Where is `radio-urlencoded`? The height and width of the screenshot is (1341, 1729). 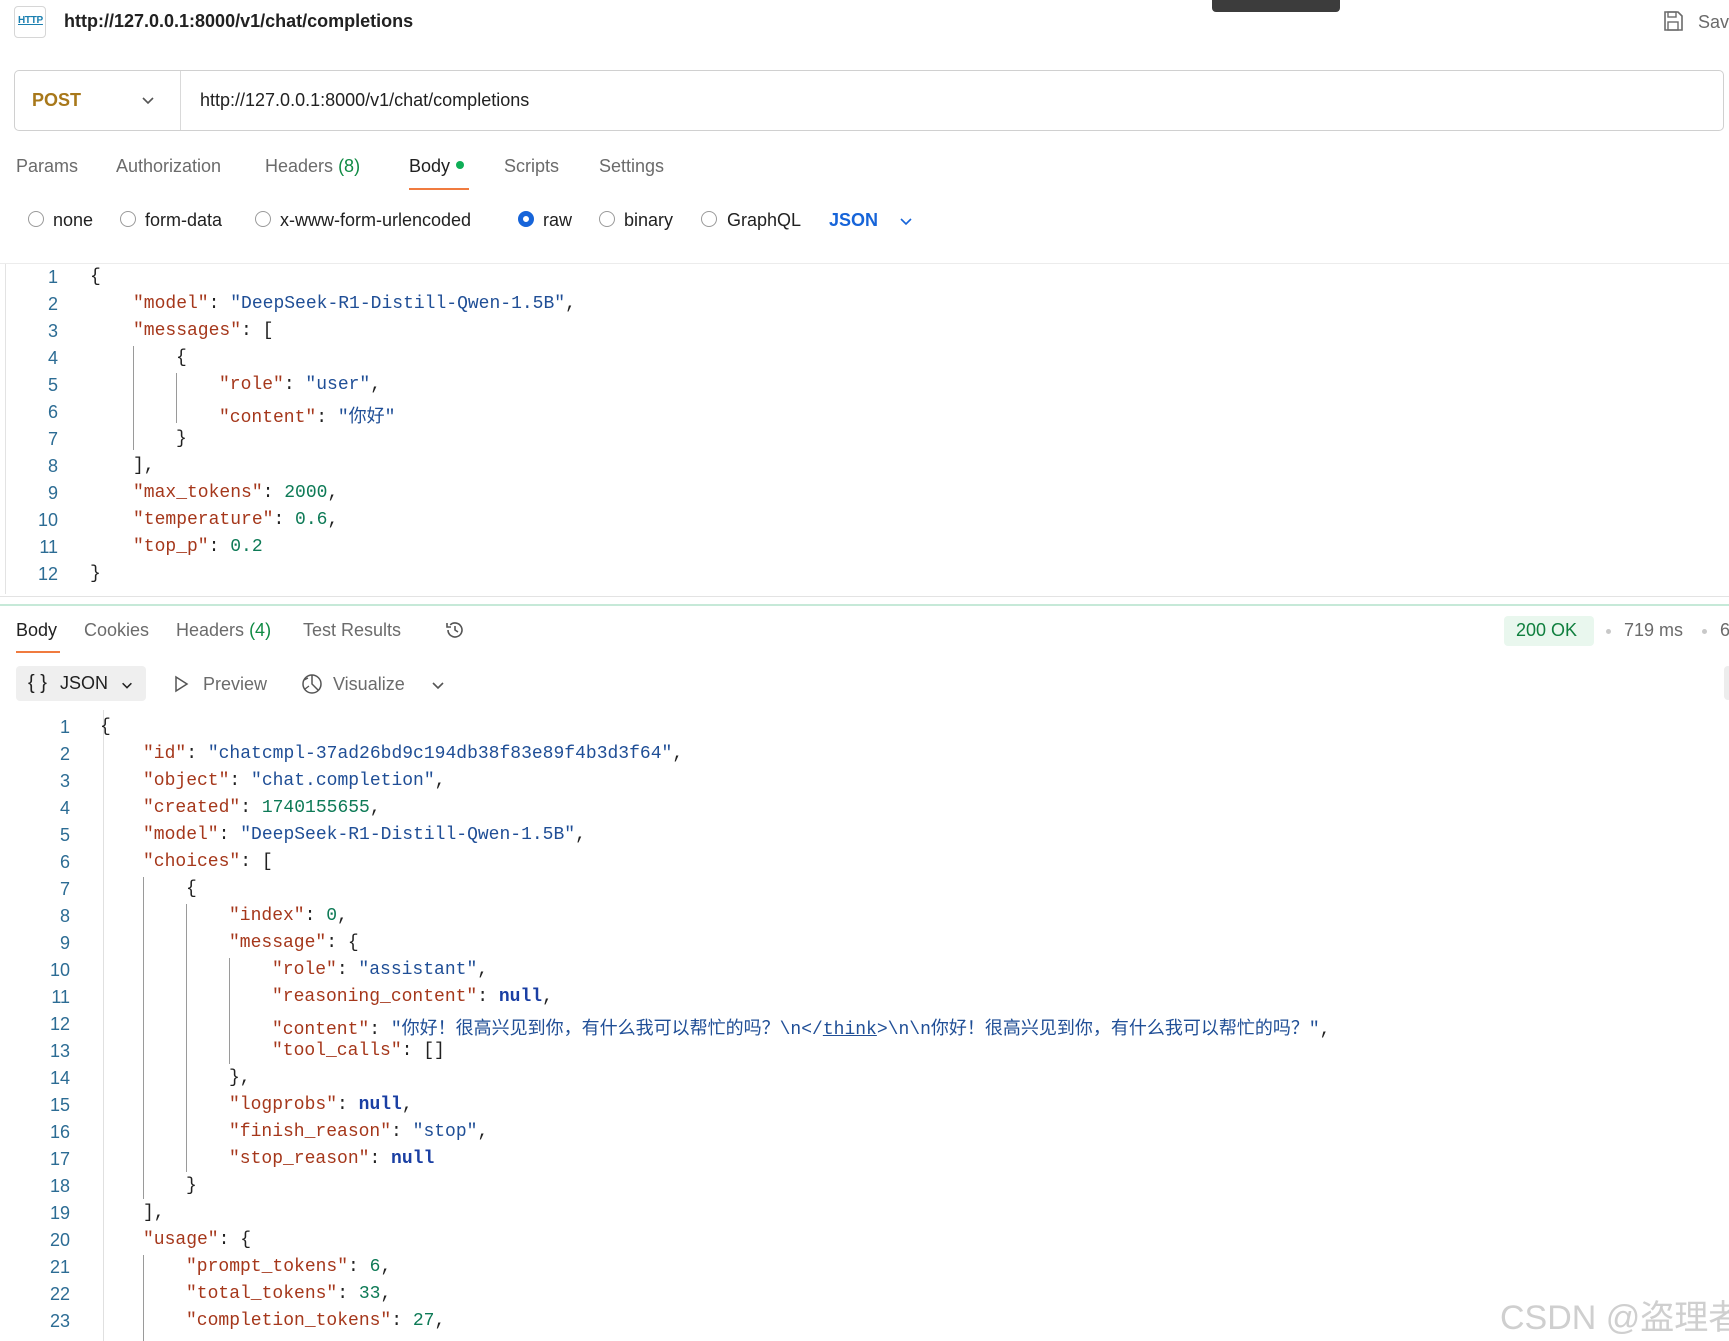
radio-urlencoded is located at coordinates (263, 219).